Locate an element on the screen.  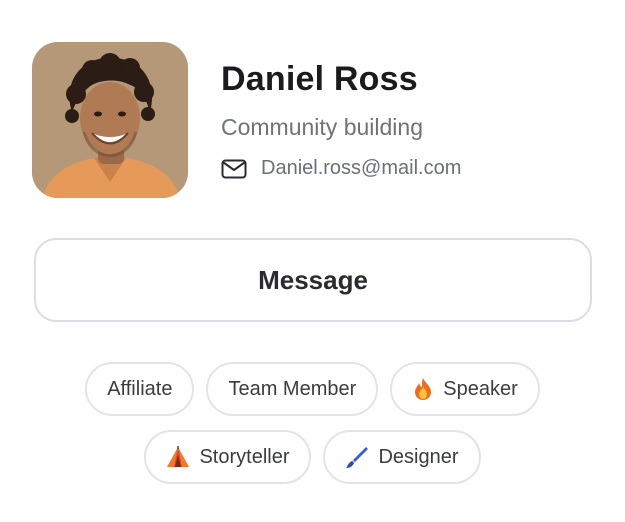
avatar is located at coordinates (110, 120).